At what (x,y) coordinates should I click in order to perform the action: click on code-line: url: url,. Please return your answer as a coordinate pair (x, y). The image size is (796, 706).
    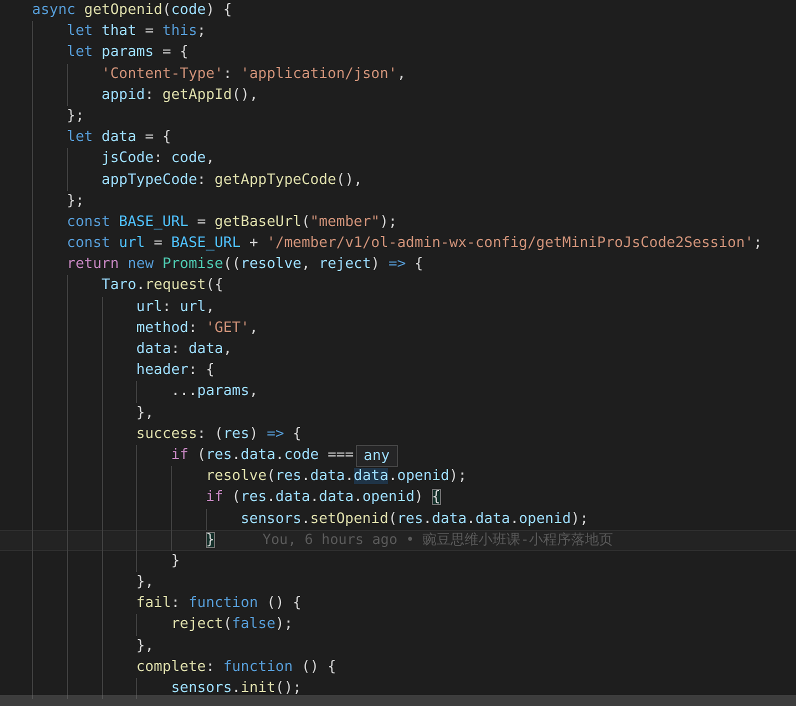
    Looking at the image, I should click on (175, 307).